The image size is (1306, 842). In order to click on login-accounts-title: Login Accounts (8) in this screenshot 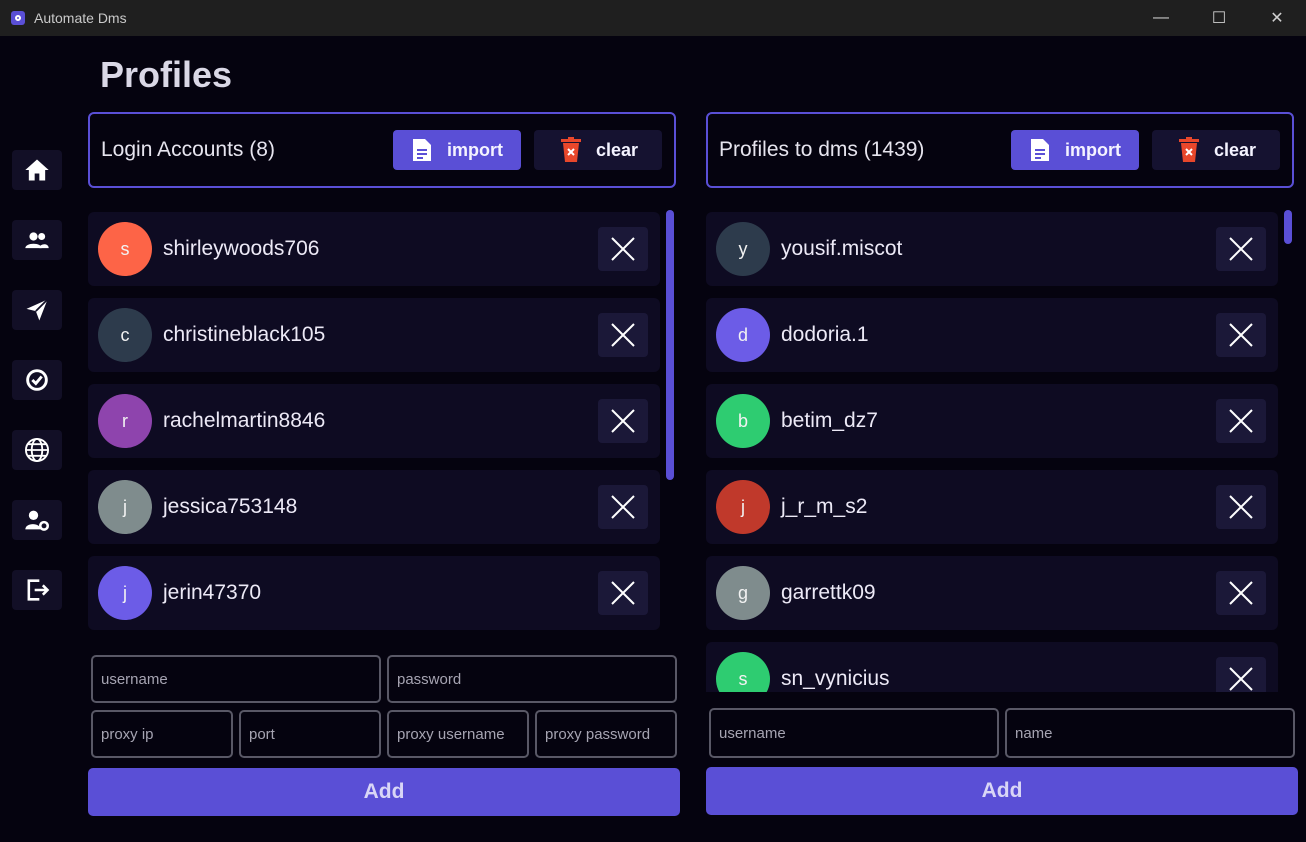, I will do `click(188, 149)`.